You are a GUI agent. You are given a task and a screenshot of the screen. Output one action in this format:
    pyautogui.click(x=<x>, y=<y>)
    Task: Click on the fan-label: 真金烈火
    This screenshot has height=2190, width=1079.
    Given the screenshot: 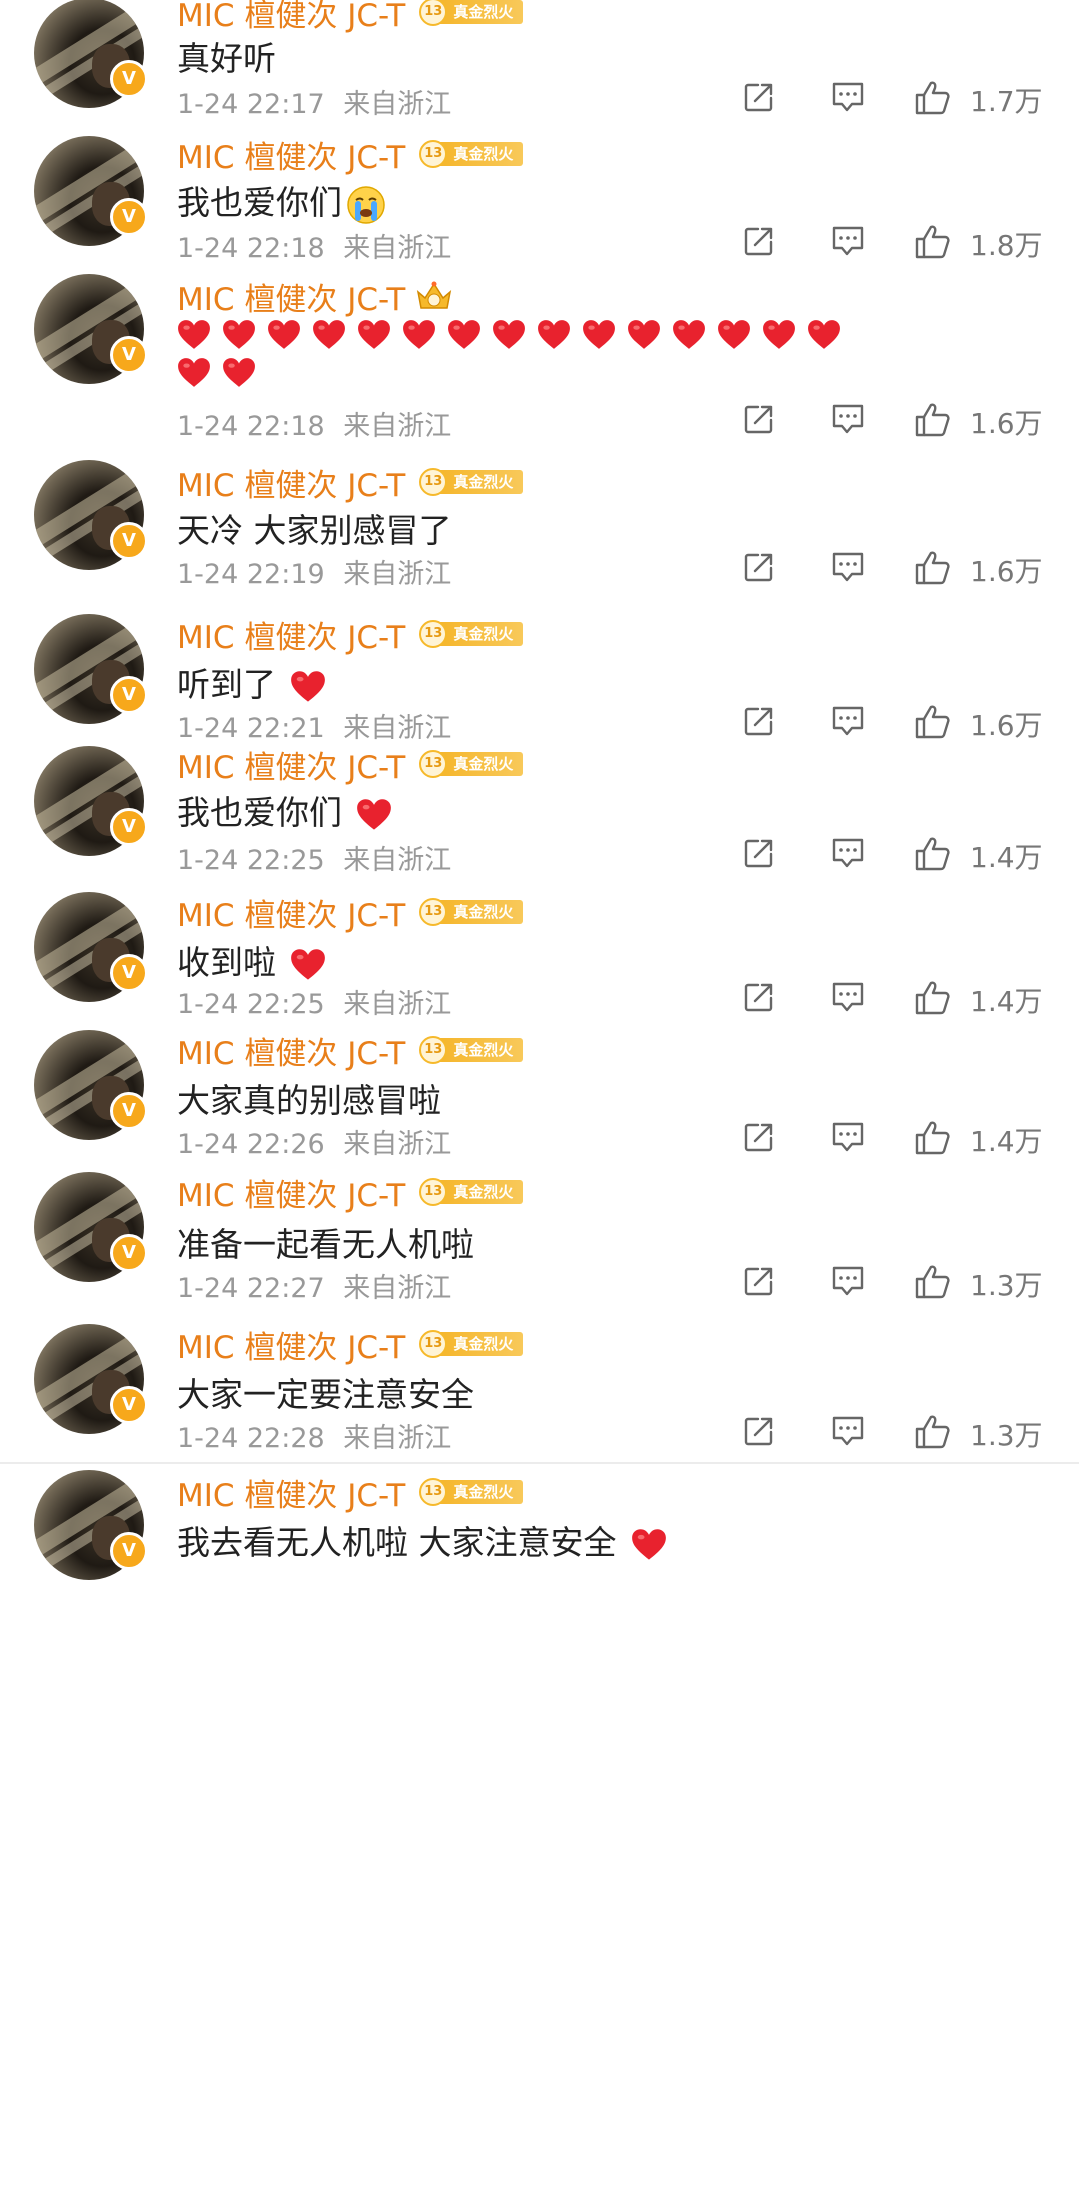 What is the action you would take?
    pyautogui.click(x=481, y=12)
    